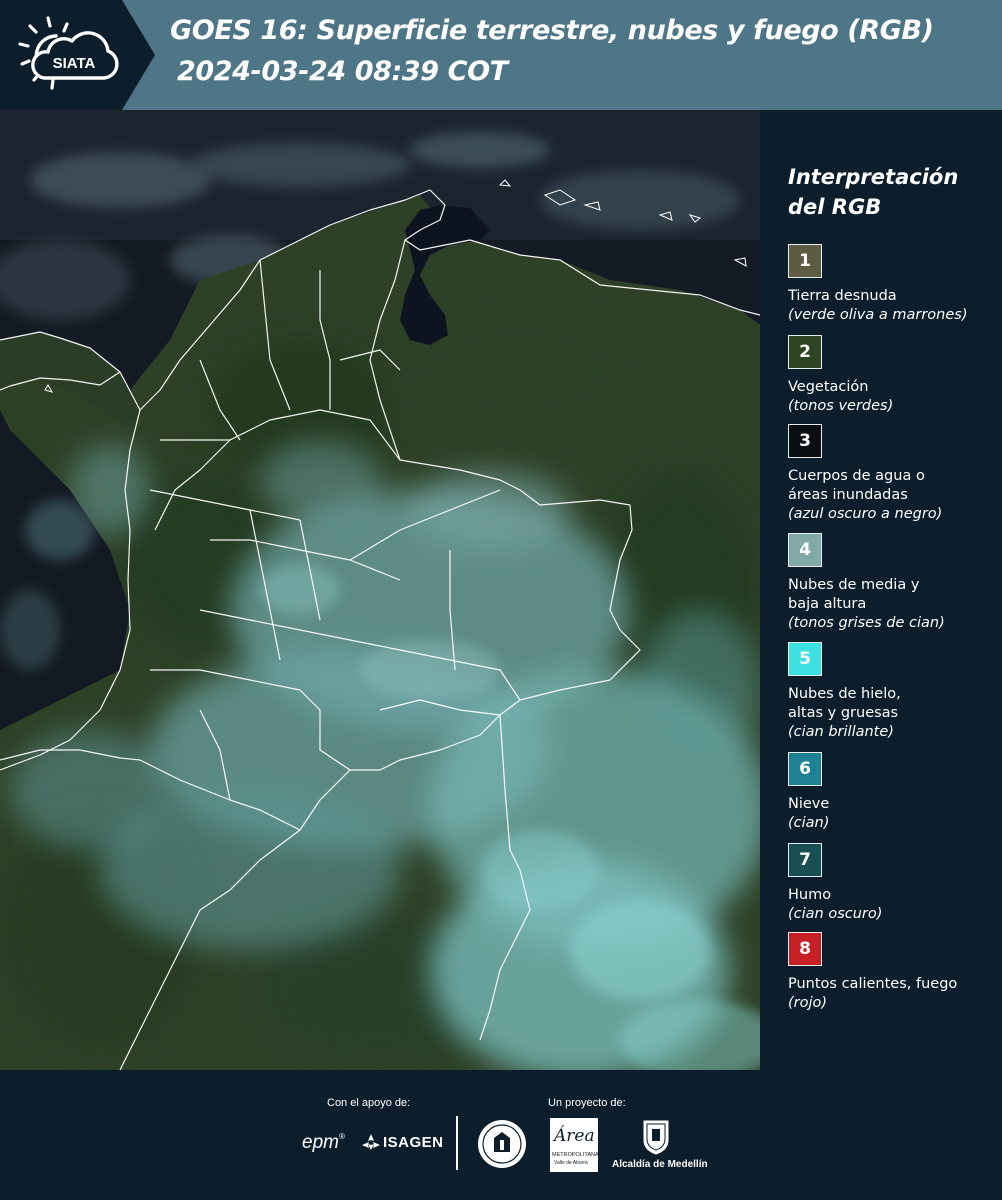 Image resolution: width=1002 pixels, height=1200 pixels. I want to click on legend-number: 5, so click(805, 659).